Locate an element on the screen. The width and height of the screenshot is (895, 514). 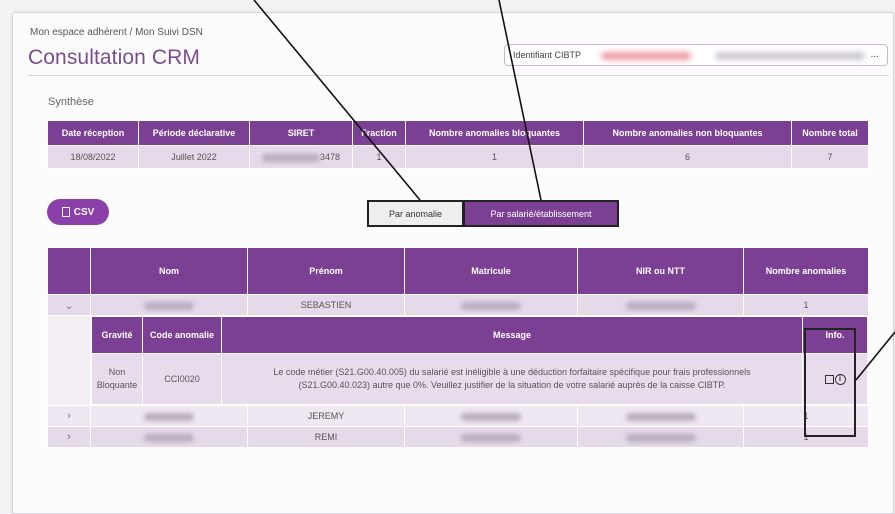
arrow-par-anomalie is located at coordinates (337, 100).